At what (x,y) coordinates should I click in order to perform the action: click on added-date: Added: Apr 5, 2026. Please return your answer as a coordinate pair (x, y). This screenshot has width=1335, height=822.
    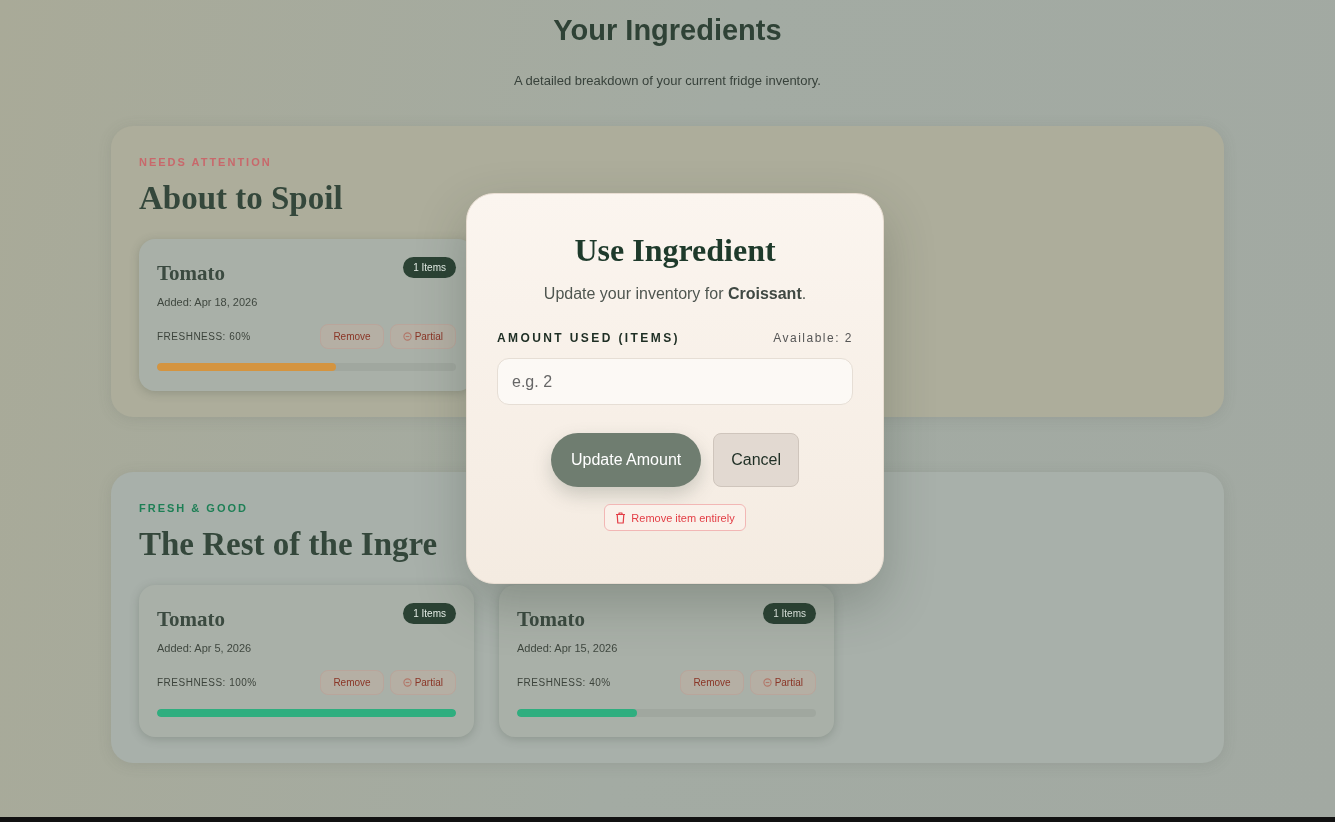
    Looking at the image, I should click on (205, 648).